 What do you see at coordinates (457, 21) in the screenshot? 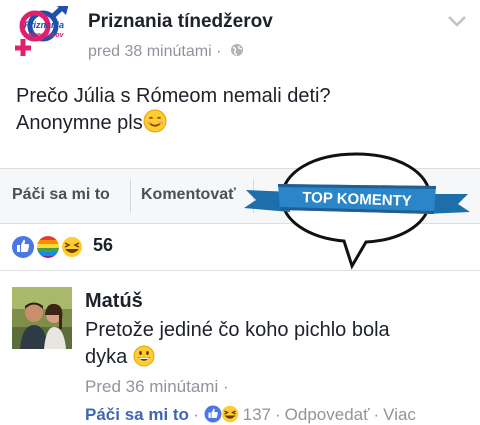
I see `chevron-down-icon` at bounding box center [457, 21].